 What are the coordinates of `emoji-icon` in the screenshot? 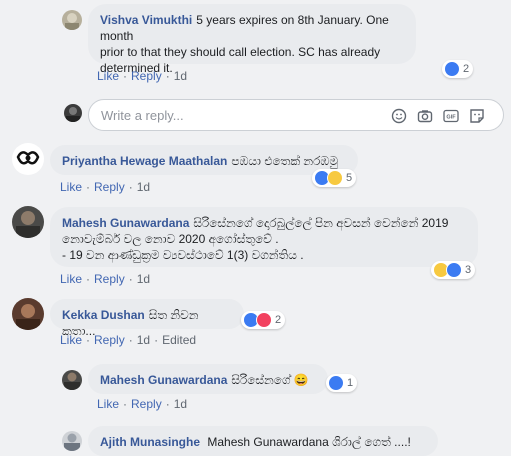 It's located at (399, 116).